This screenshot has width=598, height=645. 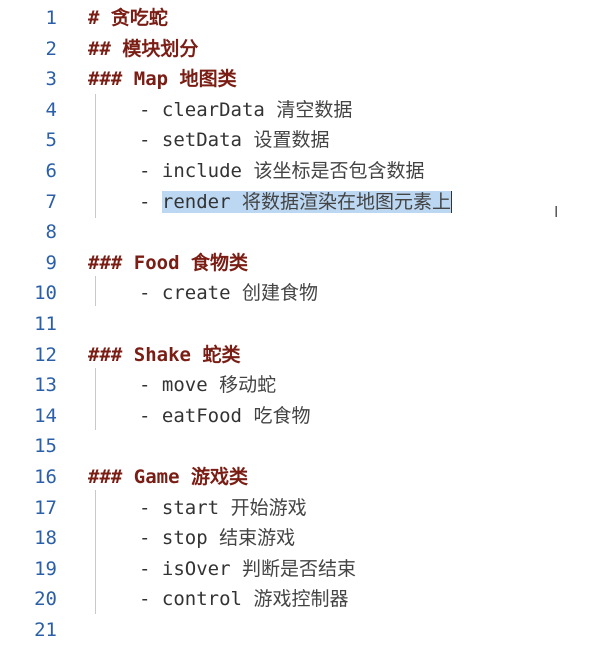 I want to click on description-text: 该坐标是否包含数据, so click(x=339, y=171).